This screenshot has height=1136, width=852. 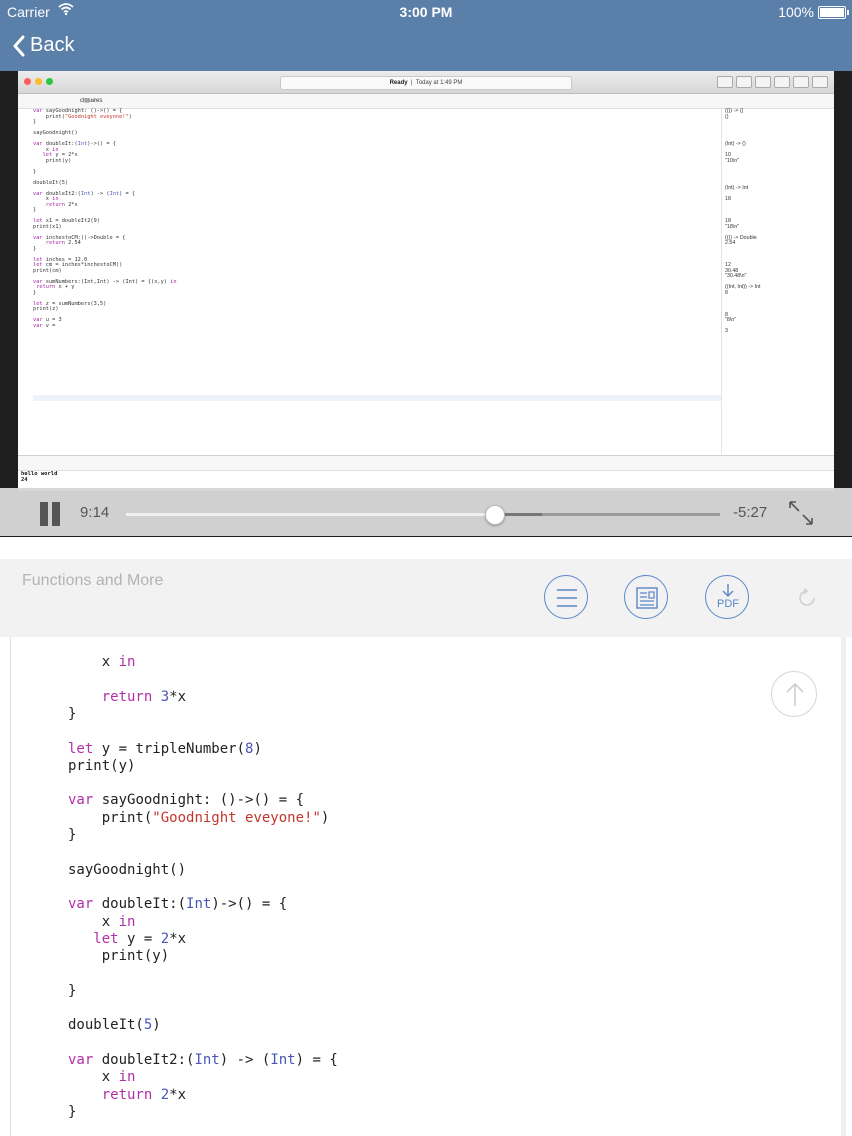 I want to click on code-line: print("Goodnight eveyone!"), so click(x=199, y=817).